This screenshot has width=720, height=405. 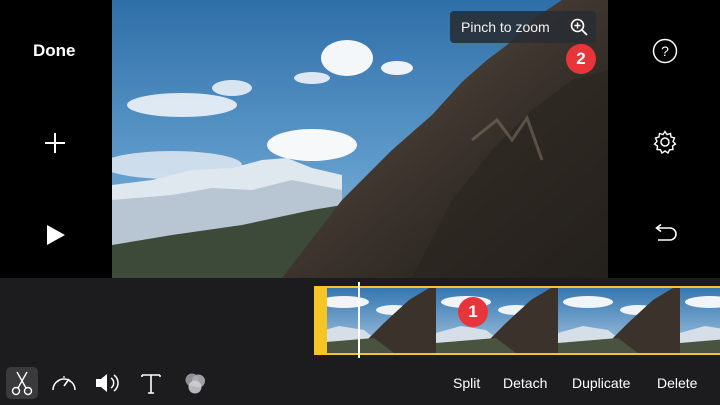 I want to click on duplicate-button: Duplicate, so click(x=601, y=383).